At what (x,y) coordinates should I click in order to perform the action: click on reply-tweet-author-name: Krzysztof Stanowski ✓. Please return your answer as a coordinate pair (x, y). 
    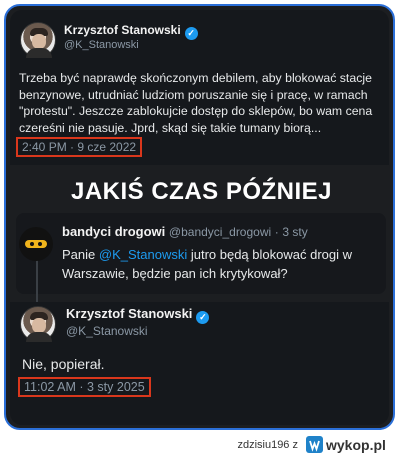
    Looking at the image, I should click on (138, 315).